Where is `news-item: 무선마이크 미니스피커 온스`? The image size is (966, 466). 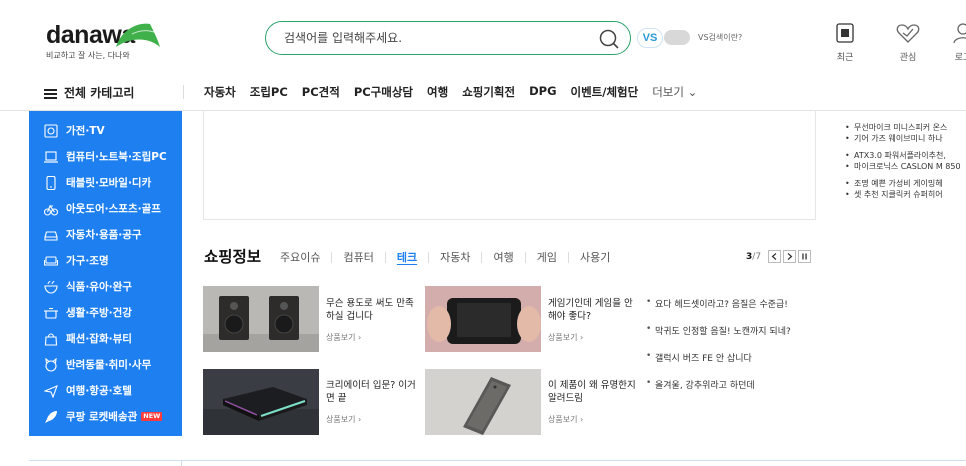 news-item: 무선마이크 미니스피커 온스 is located at coordinates (905, 127).